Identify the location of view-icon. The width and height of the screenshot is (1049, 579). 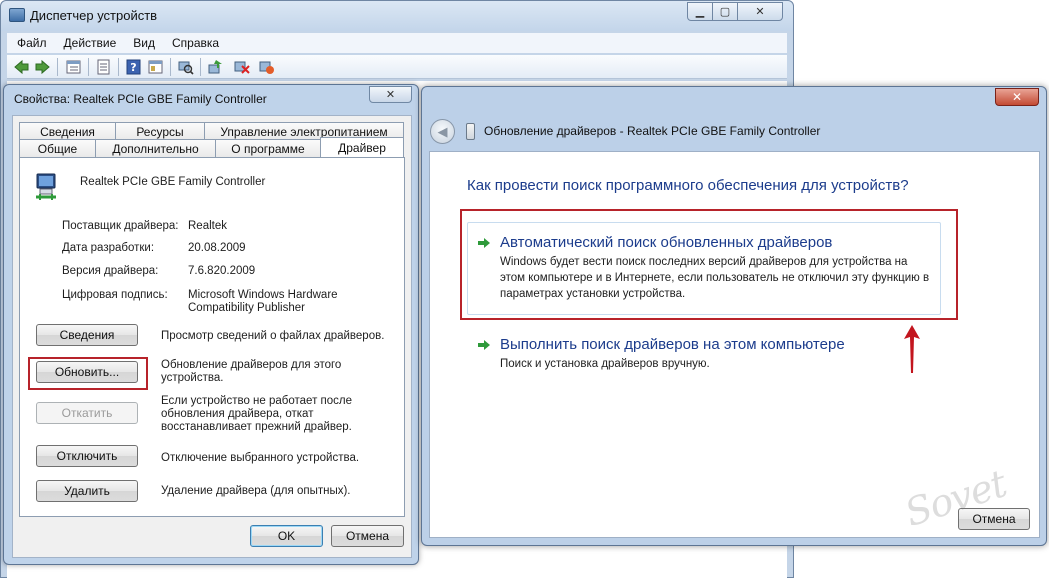
(73, 67).